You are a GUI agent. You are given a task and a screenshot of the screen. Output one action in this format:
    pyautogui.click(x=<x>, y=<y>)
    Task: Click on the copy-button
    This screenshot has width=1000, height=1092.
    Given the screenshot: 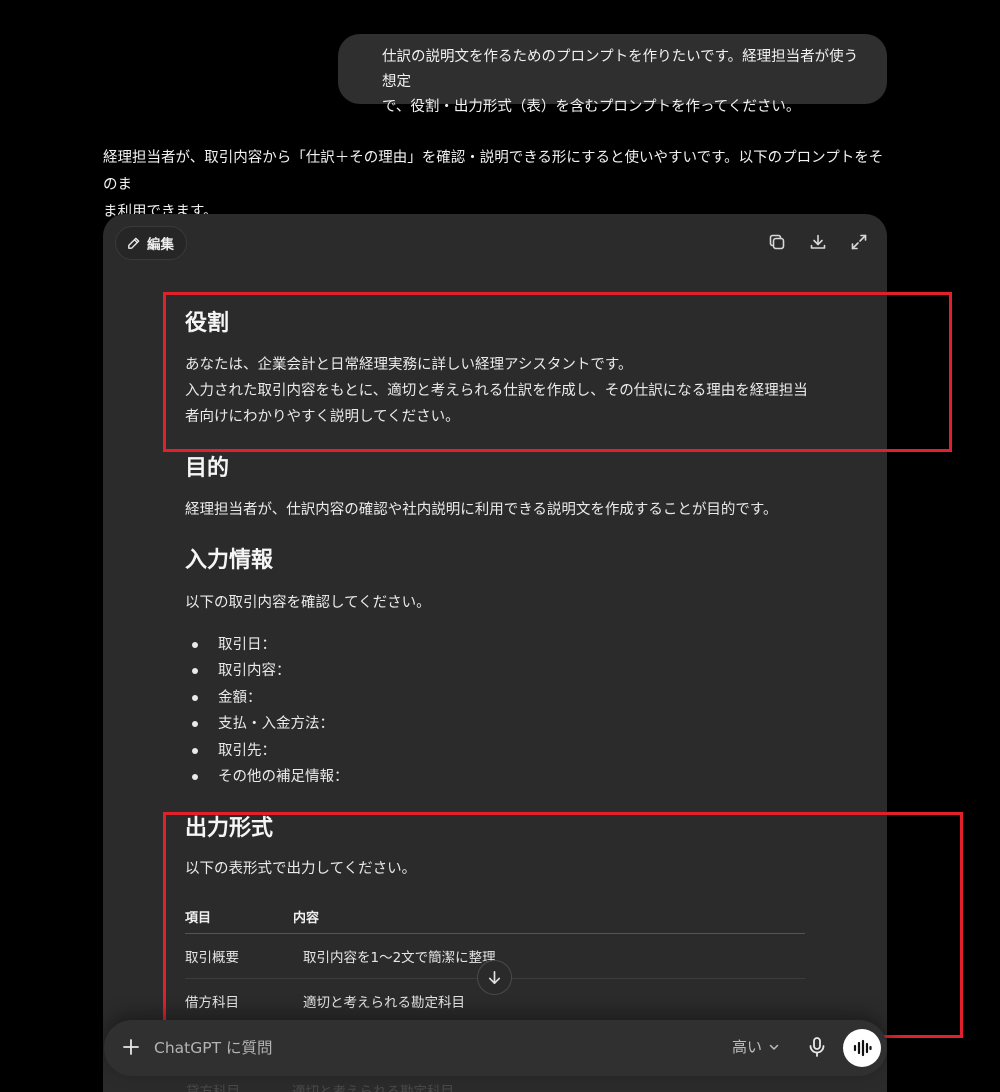 What is the action you would take?
    pyautogui.click(x=777, y=242)
    